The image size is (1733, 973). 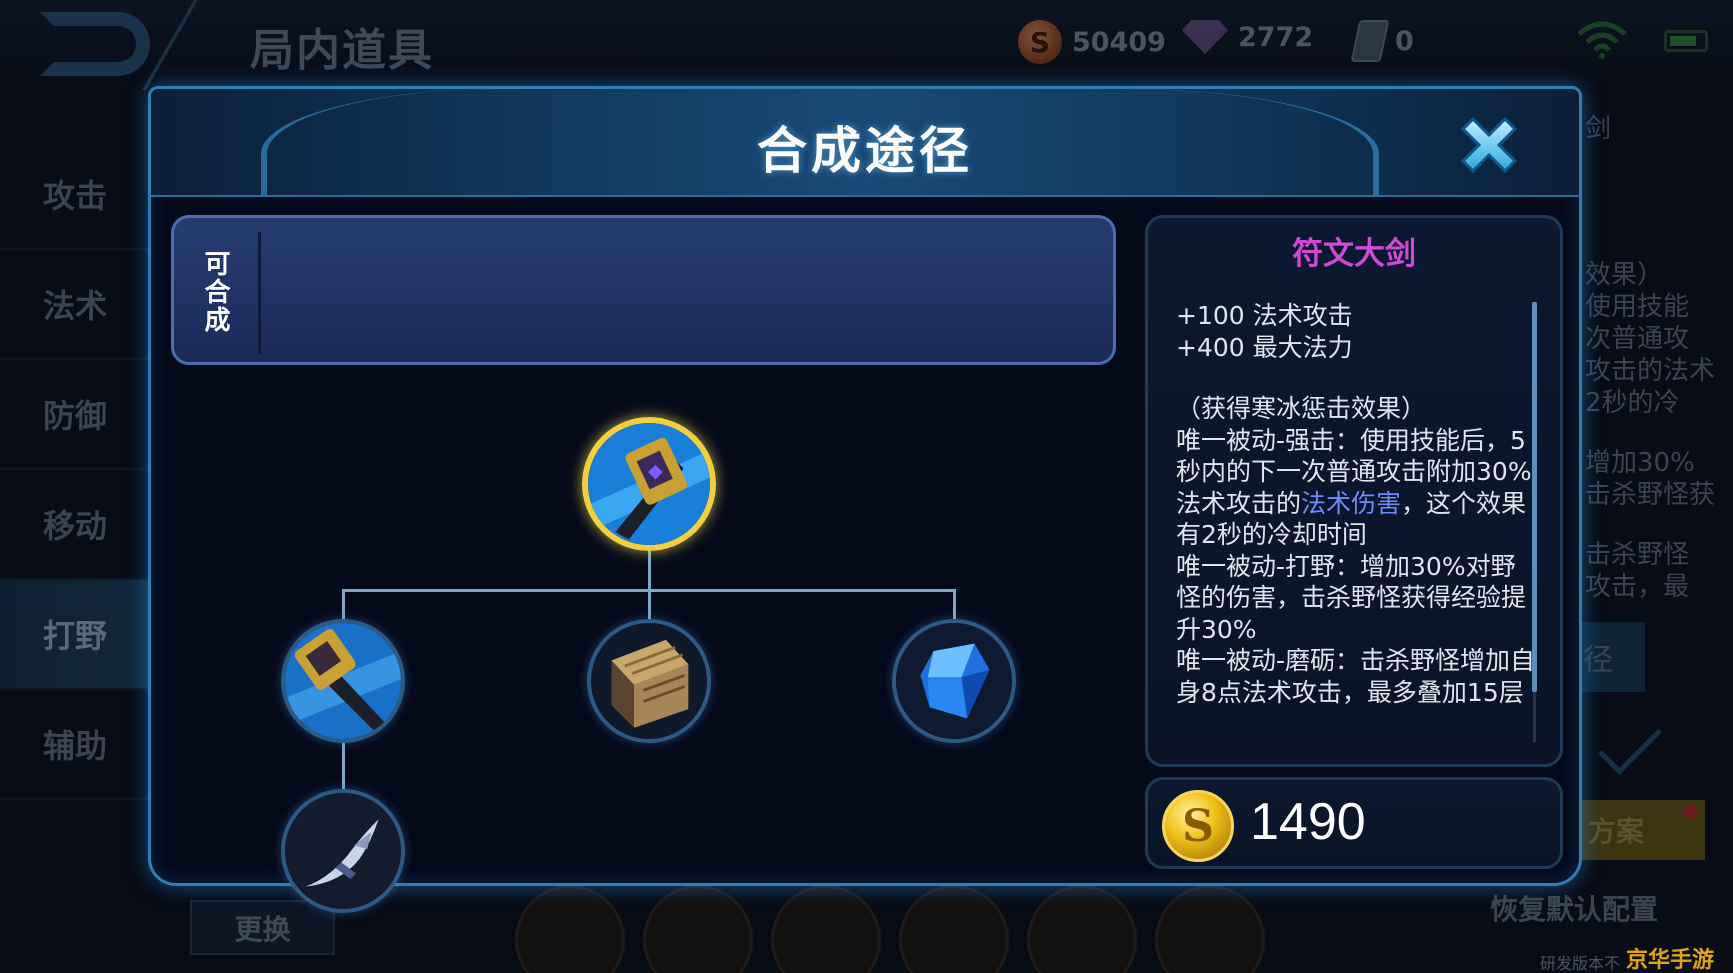 What do you see at coordinates (1276, 37) in the screenshot?
I see `gem-amount: 2772` at bounding box center [1276, 37].